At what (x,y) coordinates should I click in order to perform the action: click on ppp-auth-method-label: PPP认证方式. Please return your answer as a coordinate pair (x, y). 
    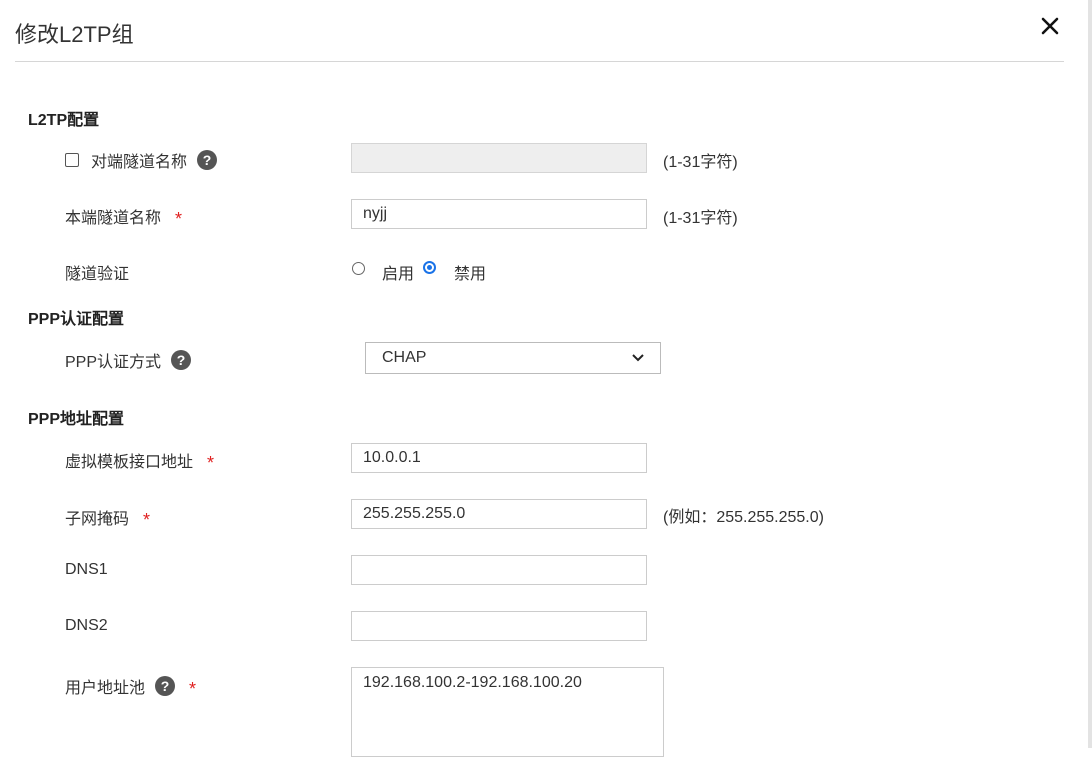
    Looking at the image, I should click on (113, 362).